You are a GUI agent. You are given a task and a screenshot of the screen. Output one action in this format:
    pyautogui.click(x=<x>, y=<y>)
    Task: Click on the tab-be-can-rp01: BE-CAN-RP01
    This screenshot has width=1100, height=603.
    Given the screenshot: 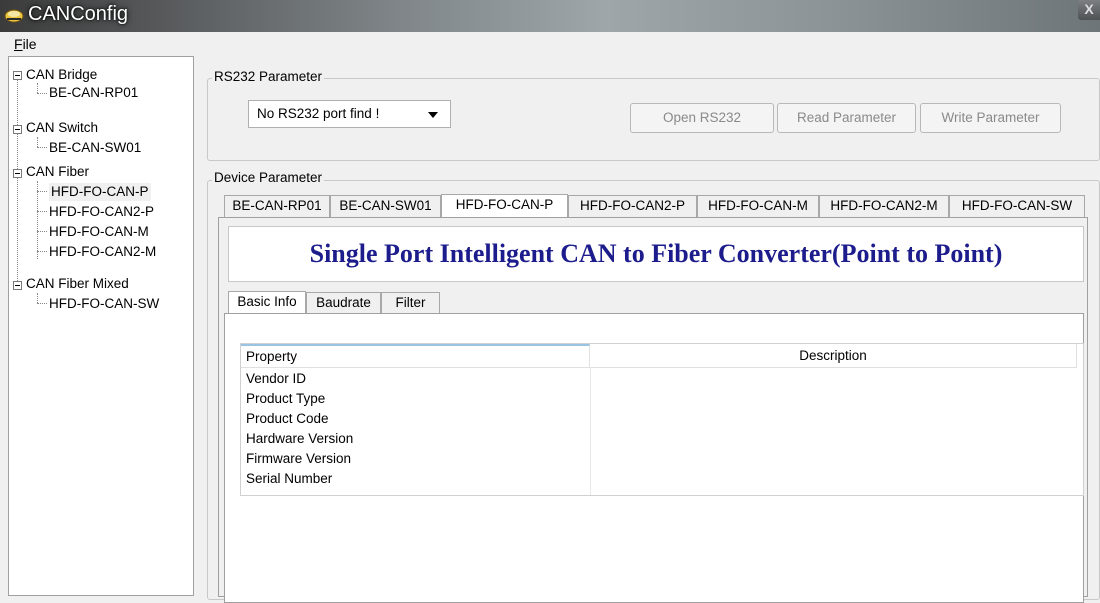 What is the action you would take?
    pyautogui.click(x=277, y=206)
    